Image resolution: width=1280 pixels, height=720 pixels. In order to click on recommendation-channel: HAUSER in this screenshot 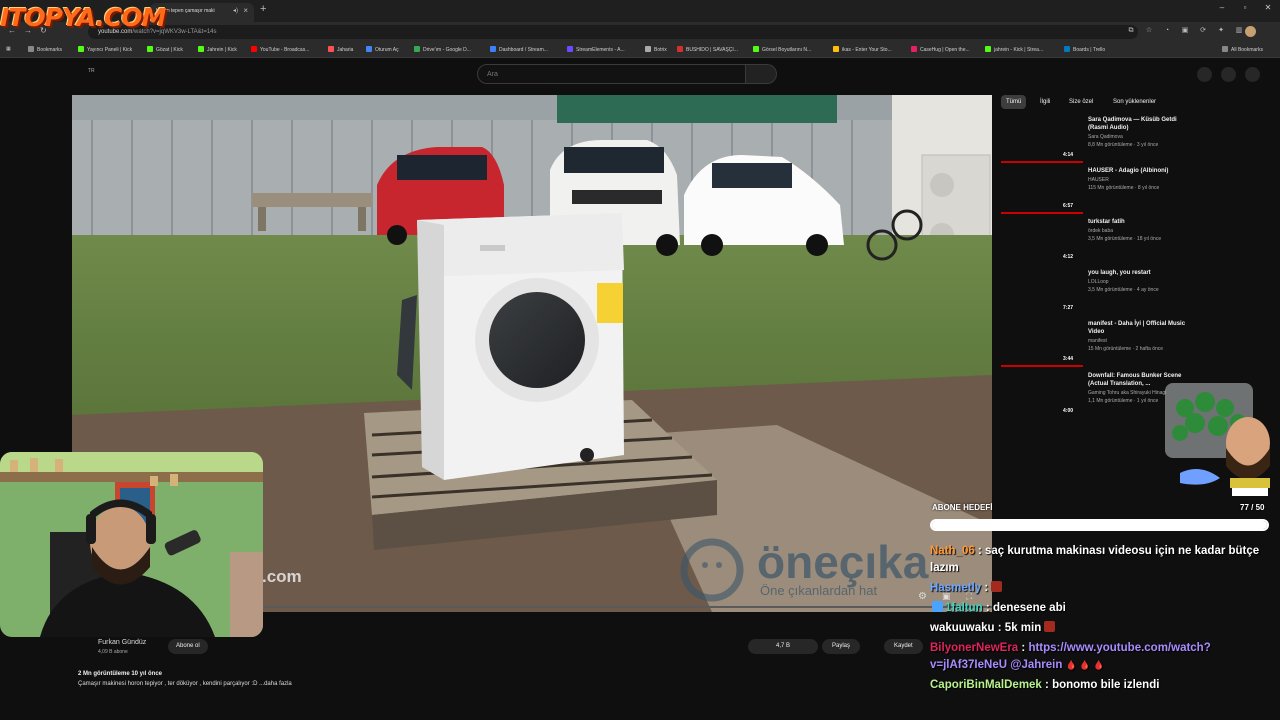, I will do `click(1098, 180)`.